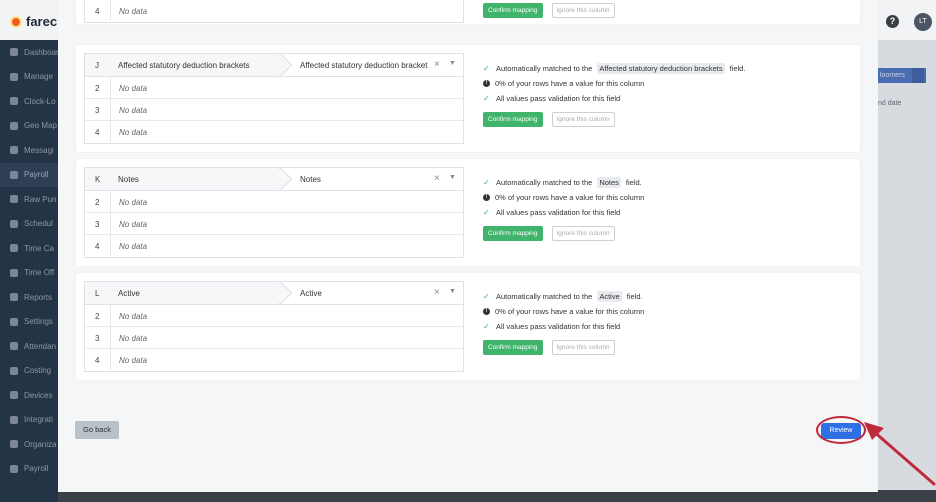  Describe the element at coordinates (892, 21) in the screenshot. I see `help-icon: ?` at that location.